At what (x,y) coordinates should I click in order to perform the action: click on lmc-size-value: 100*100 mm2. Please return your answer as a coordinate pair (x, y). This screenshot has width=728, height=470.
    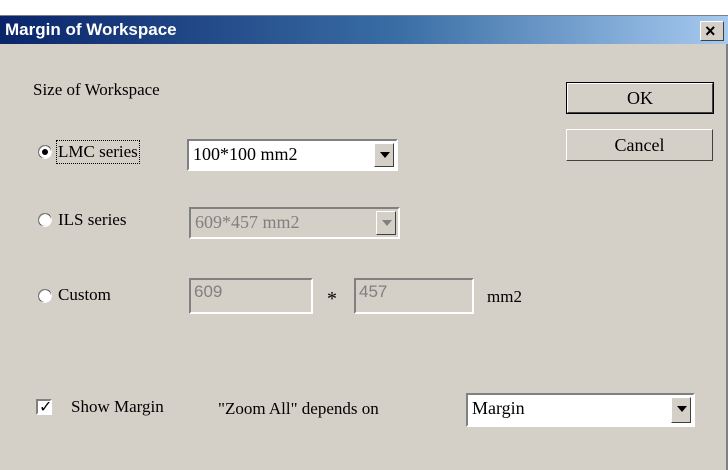
    Looking at the image, I should click on (245, 154).